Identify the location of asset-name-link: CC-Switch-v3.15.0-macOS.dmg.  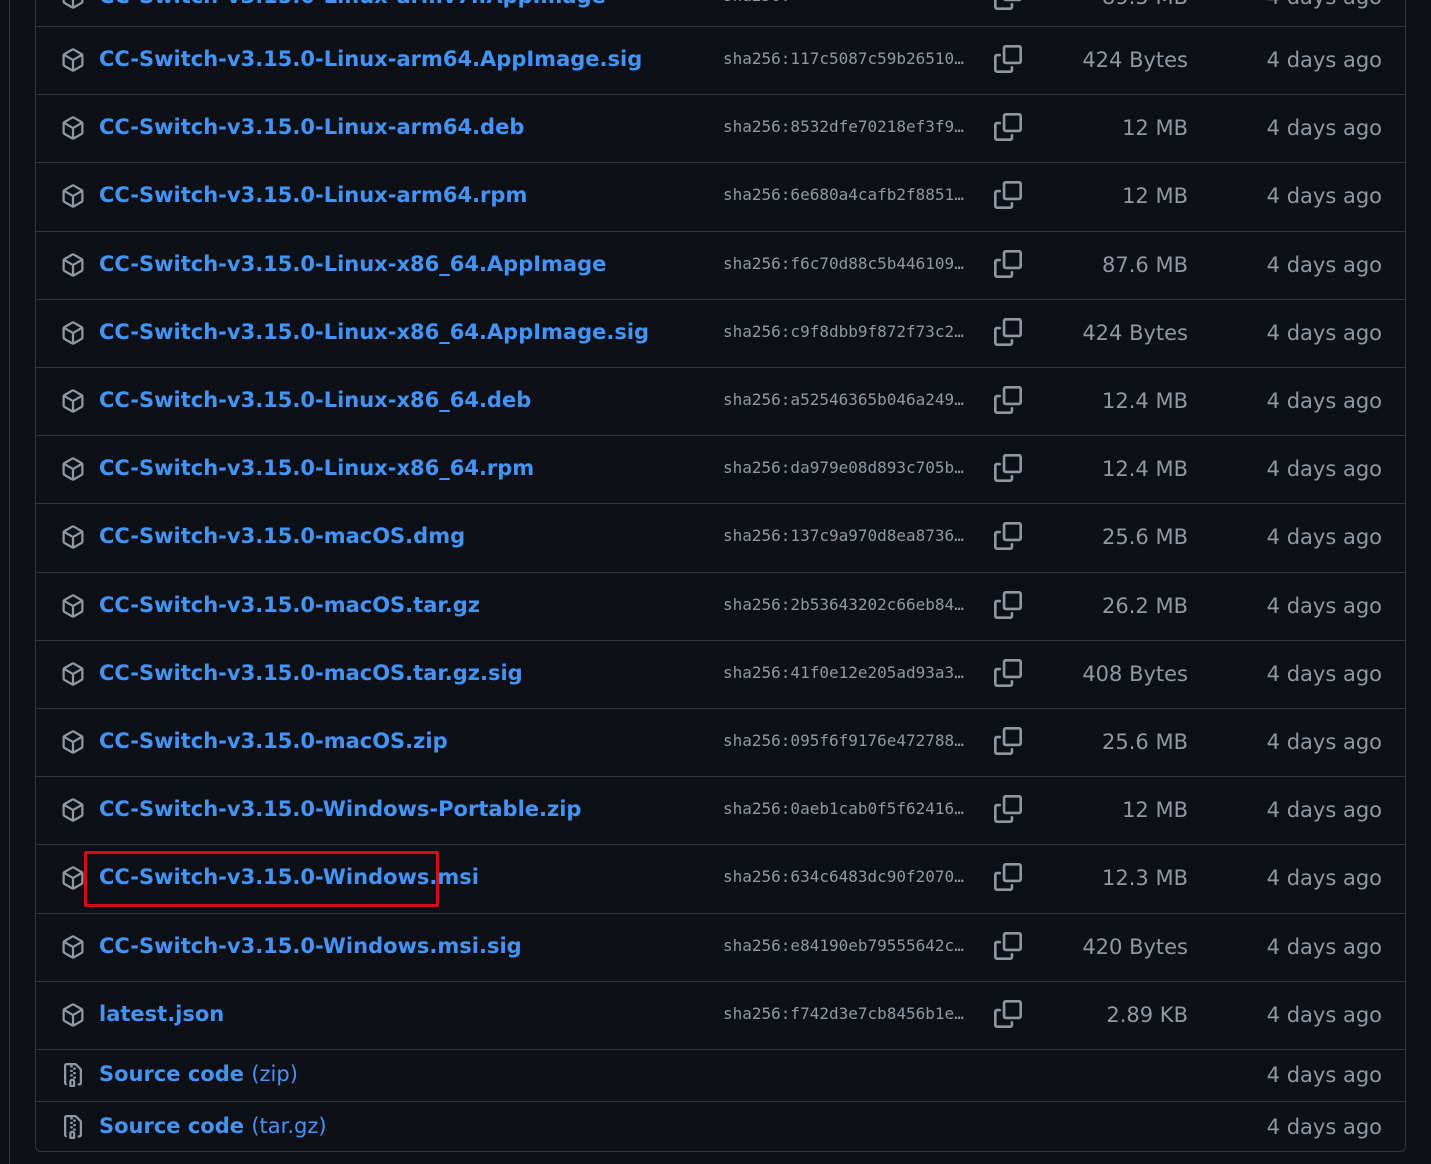
(282, 536).